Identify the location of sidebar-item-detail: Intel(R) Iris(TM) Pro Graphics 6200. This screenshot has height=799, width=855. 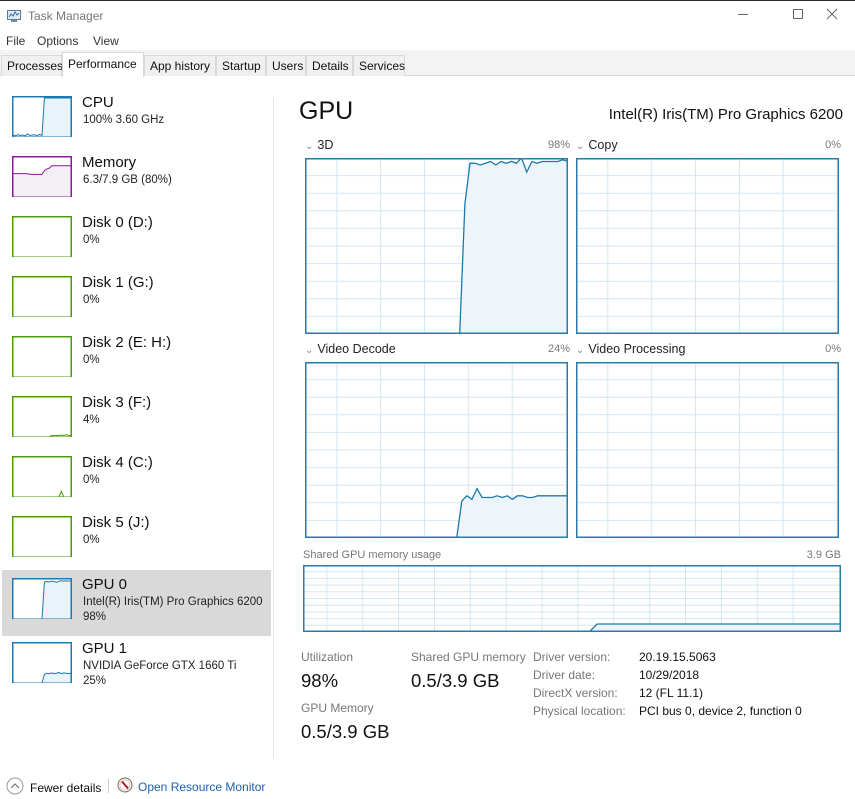
(173, 602).